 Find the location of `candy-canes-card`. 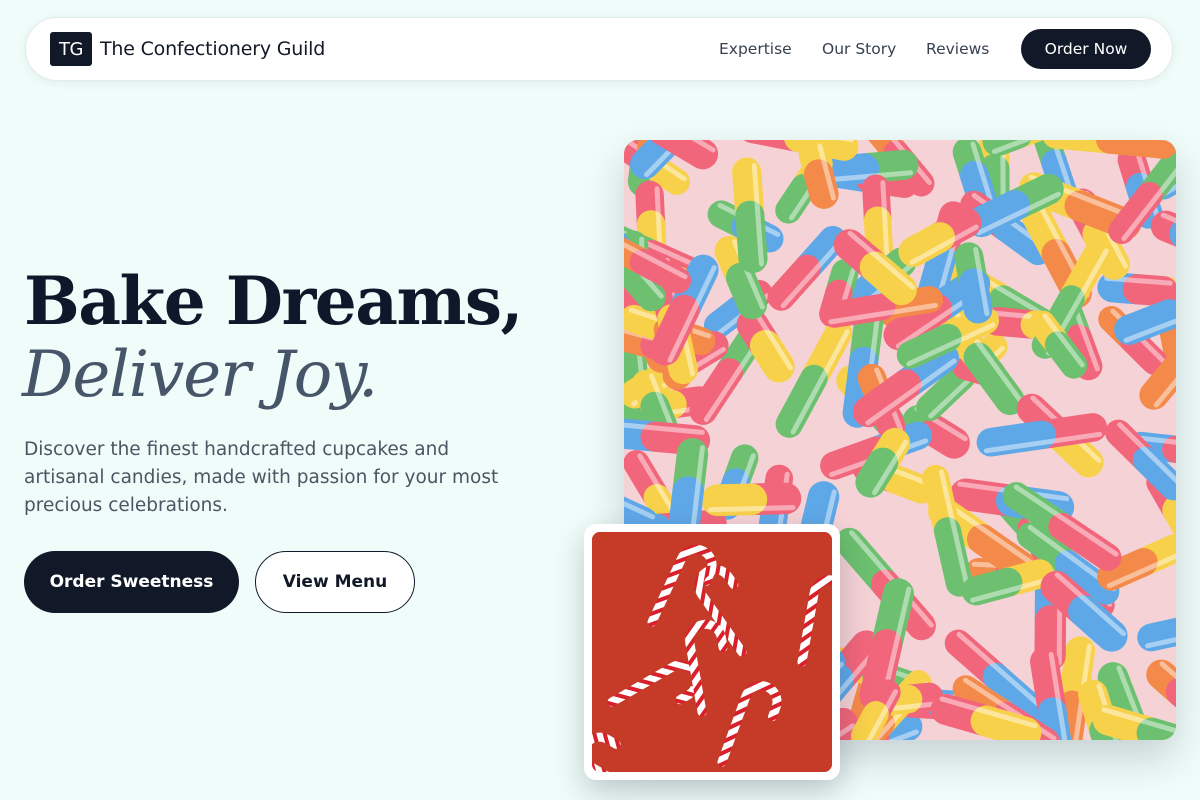

candy-canes-card is located at coordinates (712, 652).